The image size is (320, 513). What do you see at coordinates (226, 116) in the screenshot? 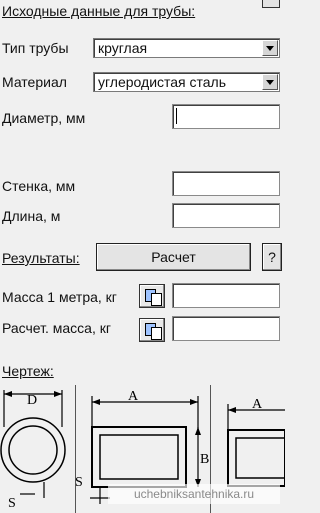
I see `diameter-input` at bounding box center [226, 116].